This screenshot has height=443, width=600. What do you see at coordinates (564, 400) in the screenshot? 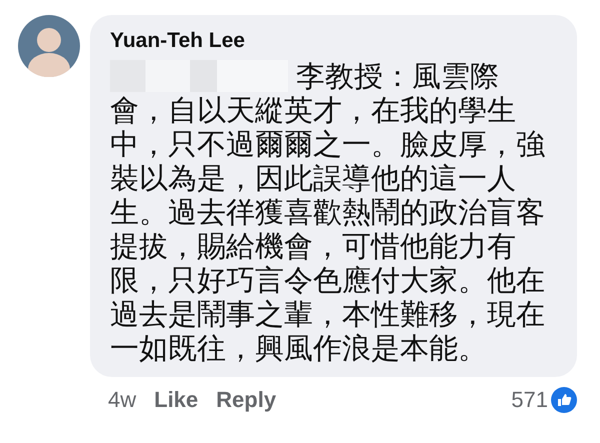
I see `thumbs-up-icon` at bounding box center [564, 400].